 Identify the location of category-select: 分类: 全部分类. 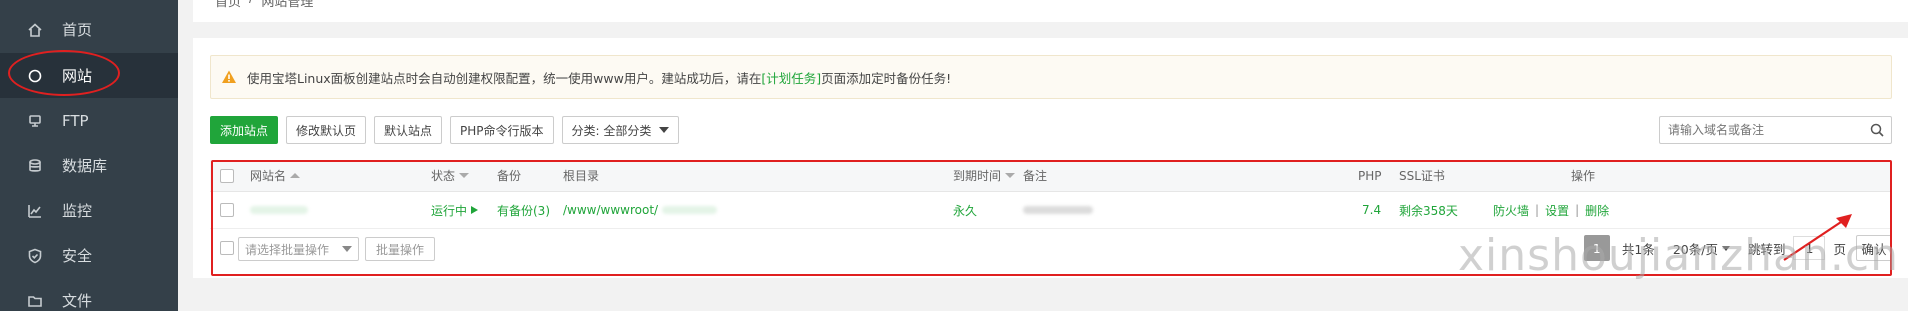
(620, 130).